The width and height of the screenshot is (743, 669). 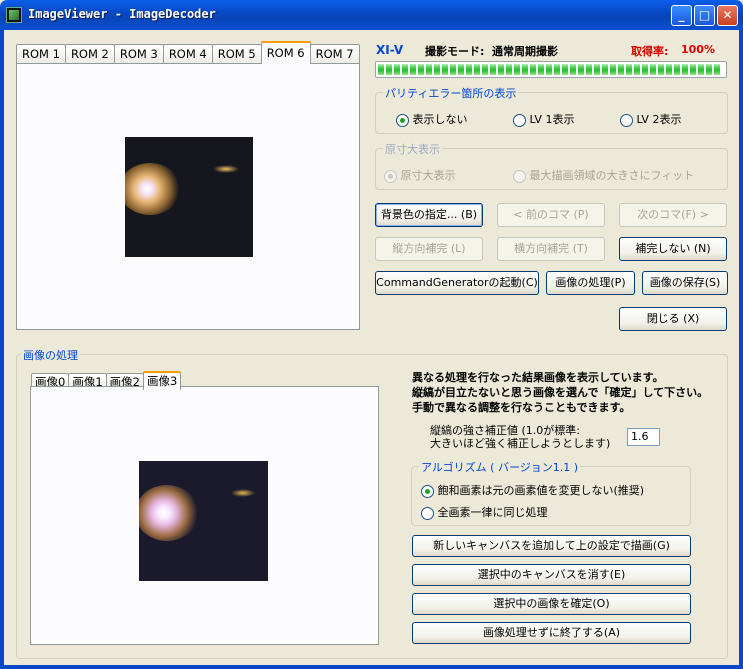 What do you see at coordinates (741, 349) in the screenshot?
I see `window-frame-right` at bounding box center [741, 349].